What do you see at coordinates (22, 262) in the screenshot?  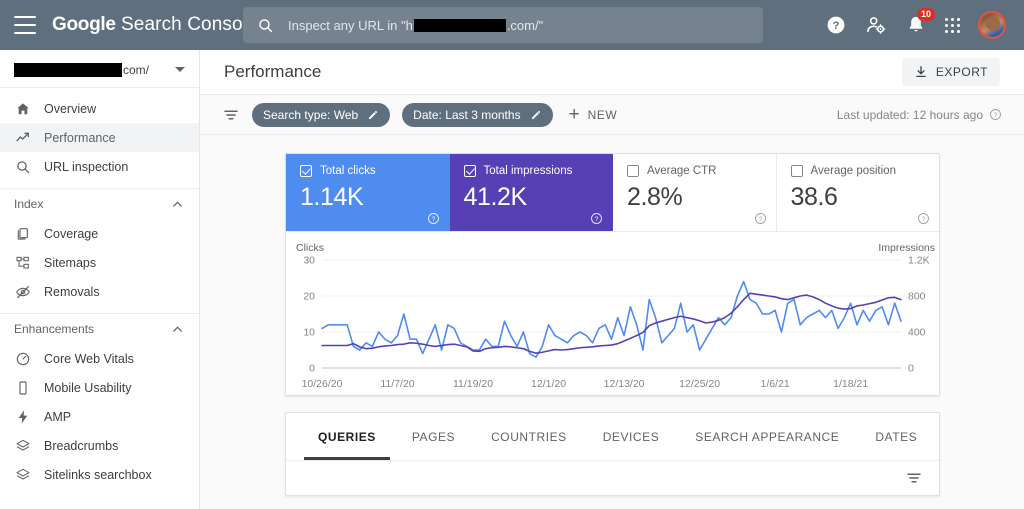 I see `sitemap-icon` at bounding box center [22, 262].